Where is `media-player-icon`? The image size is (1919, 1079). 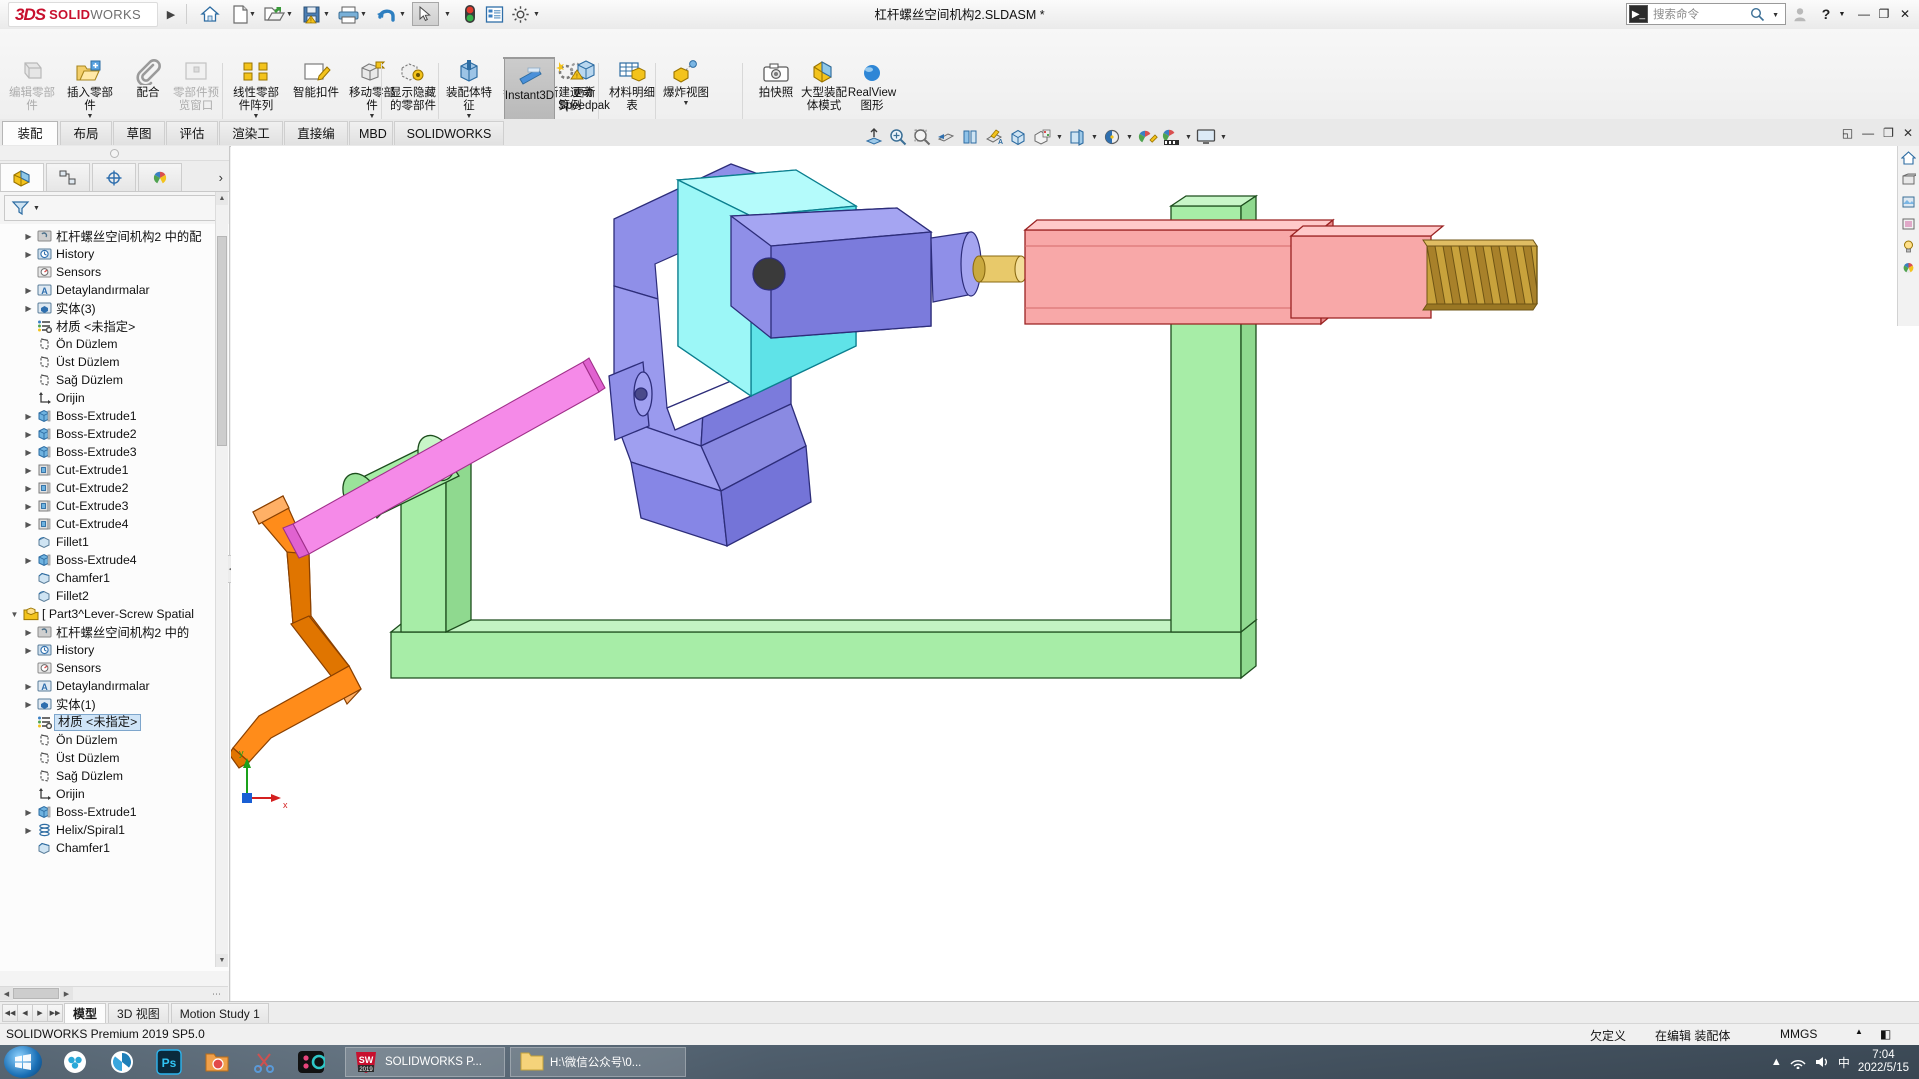
media-player-icon is located at coordinates (122, 1062).